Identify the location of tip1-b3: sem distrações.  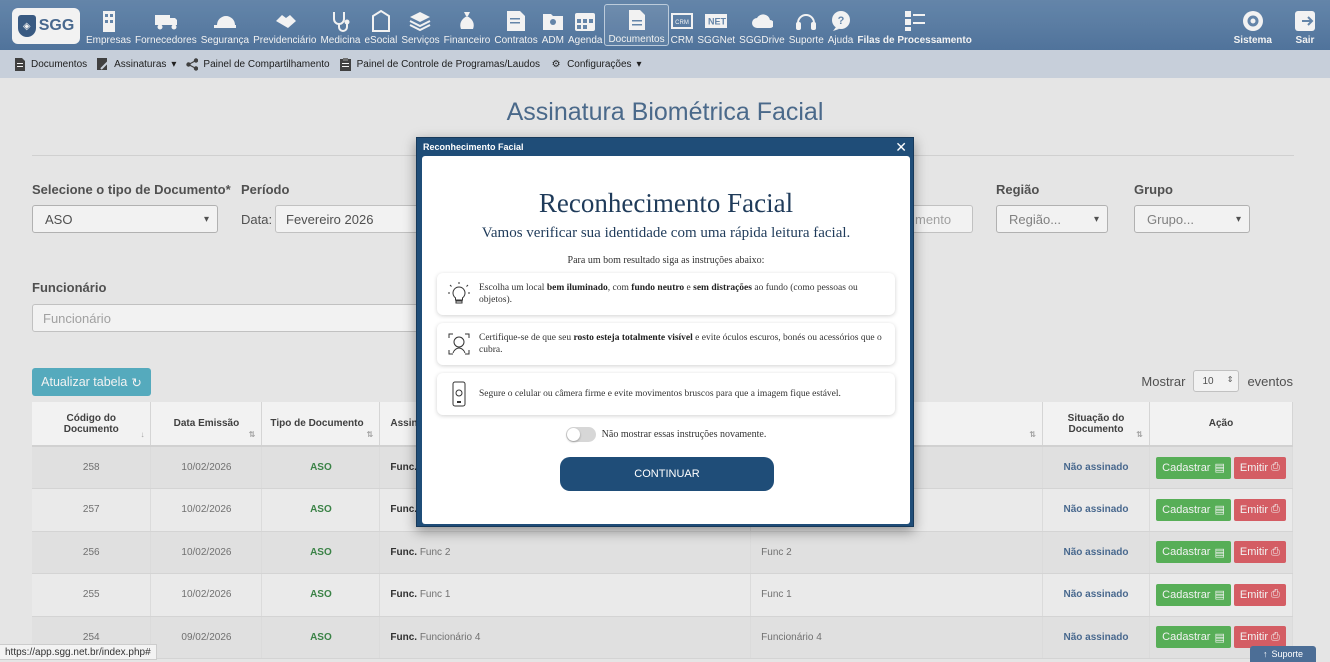
(722, 288).